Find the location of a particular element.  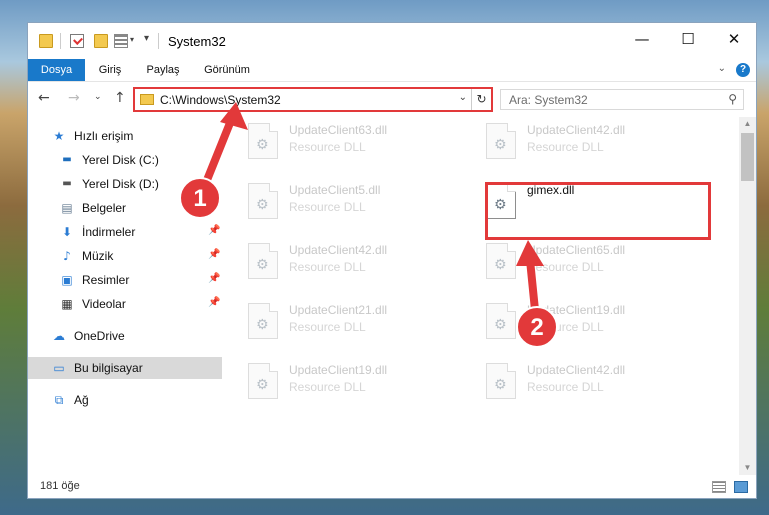

close-button: ✕ is located at coordinates (733, 39).